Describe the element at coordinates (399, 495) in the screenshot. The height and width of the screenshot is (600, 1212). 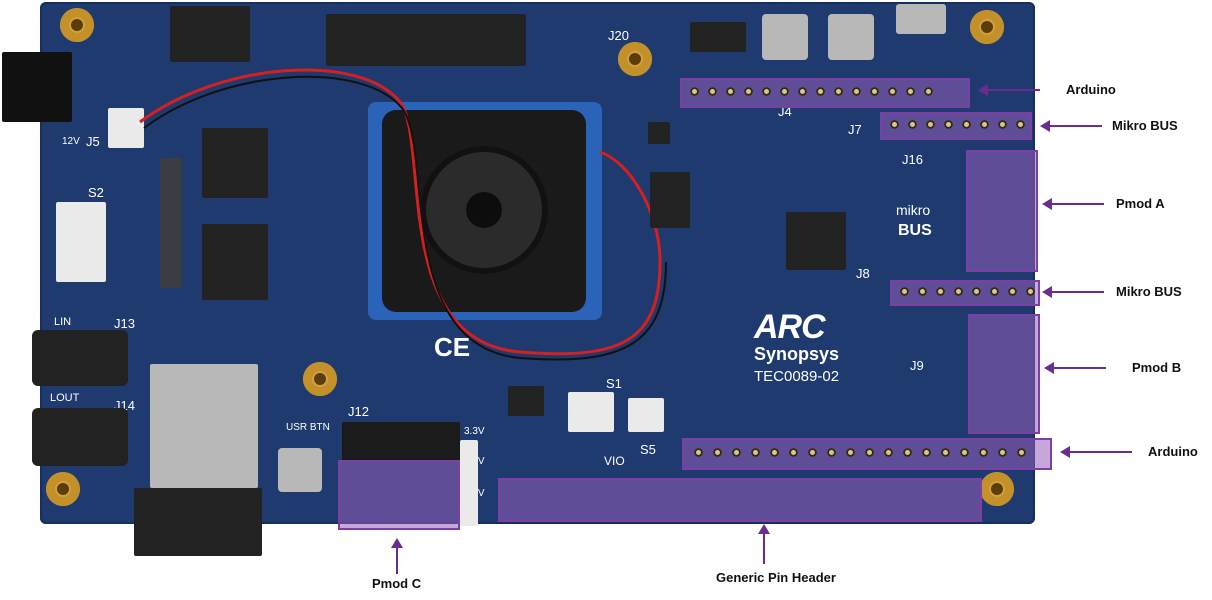
I see `pmod-c-overlay` at that location.